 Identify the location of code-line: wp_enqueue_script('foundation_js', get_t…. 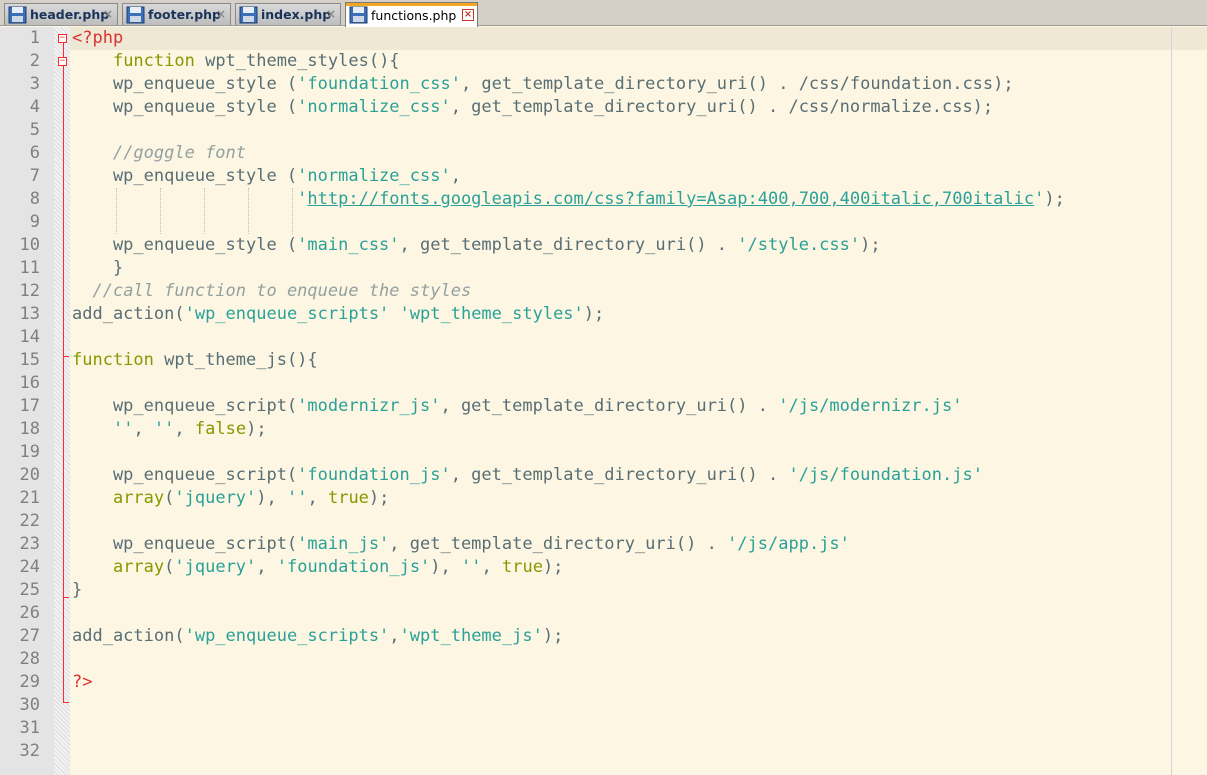
(527, 475).